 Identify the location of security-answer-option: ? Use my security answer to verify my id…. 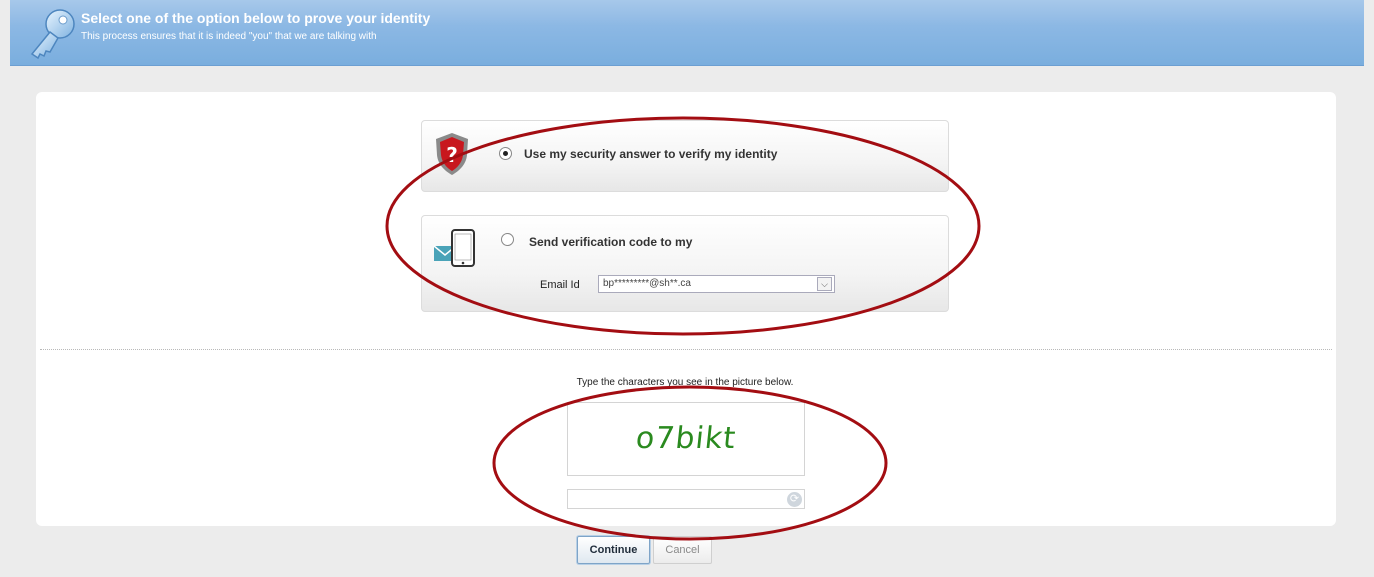
(685, 156).